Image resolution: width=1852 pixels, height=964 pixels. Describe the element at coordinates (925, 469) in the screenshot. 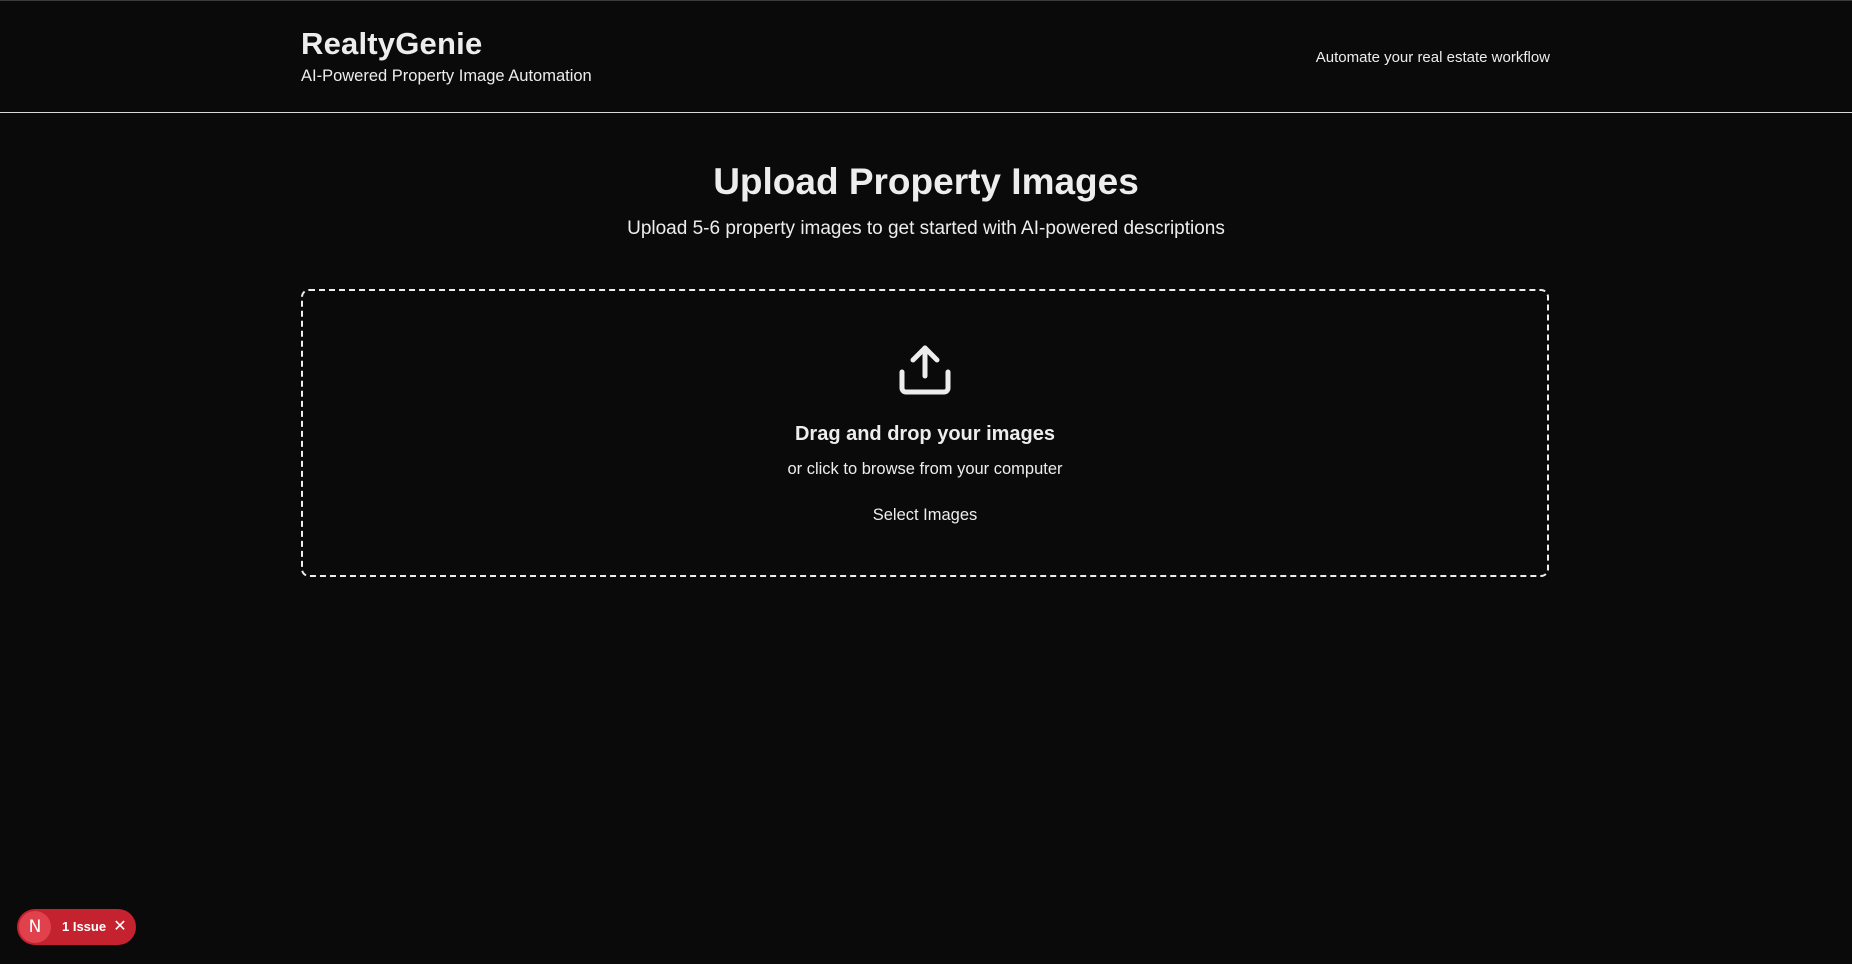

I see `dropzone-subtitle: or click to browse from your computer` at that location.